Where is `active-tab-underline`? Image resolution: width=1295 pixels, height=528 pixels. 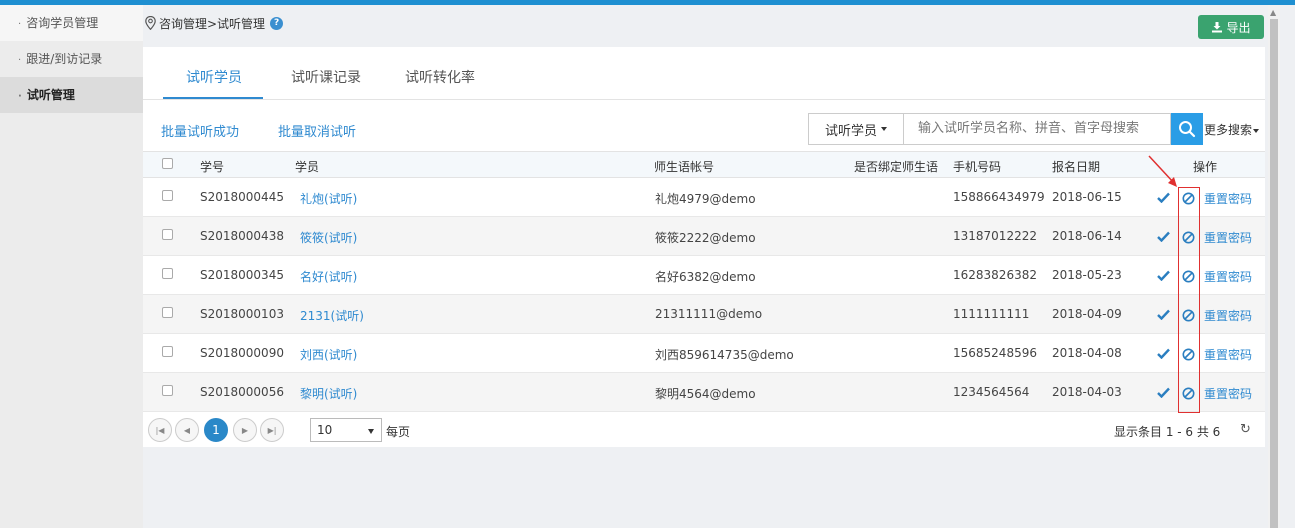 active-tab-underline is located at coordinates (213, 98).